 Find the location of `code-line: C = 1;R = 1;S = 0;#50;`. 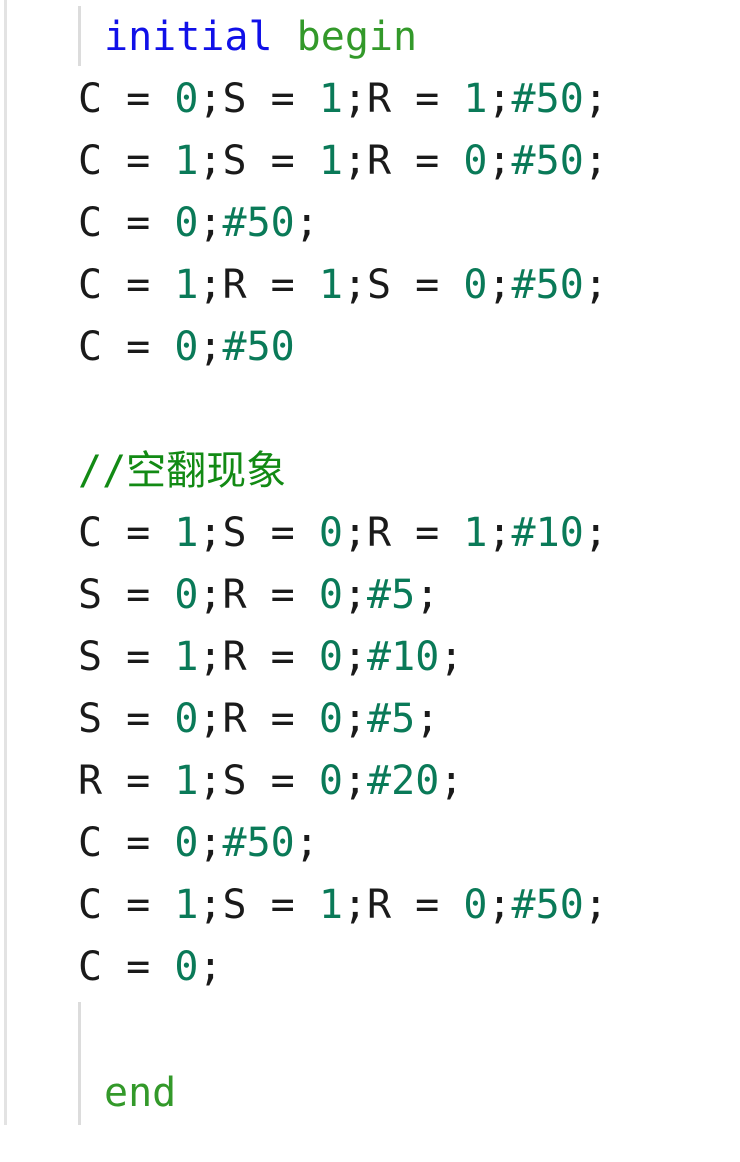

code-line: C = 1;R = 1;S = 0;#50; is located at coordinates (343, 285).